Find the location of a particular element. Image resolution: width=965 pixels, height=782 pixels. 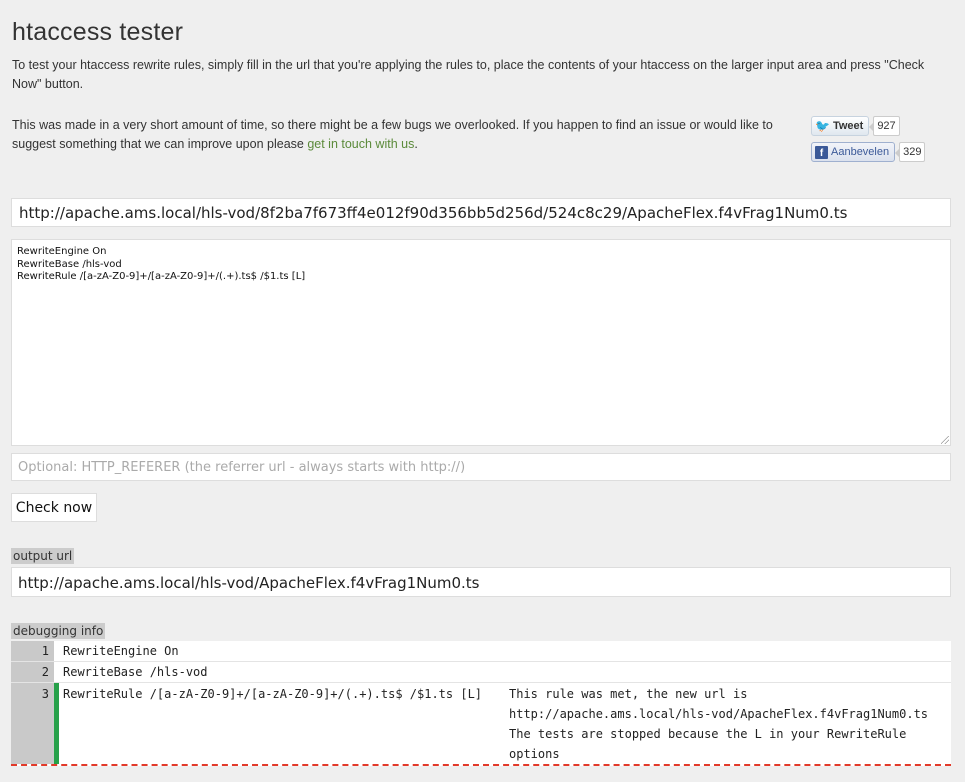

table-row: 2 RewriteBase /hls-vod is located at coordinates (481, 672).